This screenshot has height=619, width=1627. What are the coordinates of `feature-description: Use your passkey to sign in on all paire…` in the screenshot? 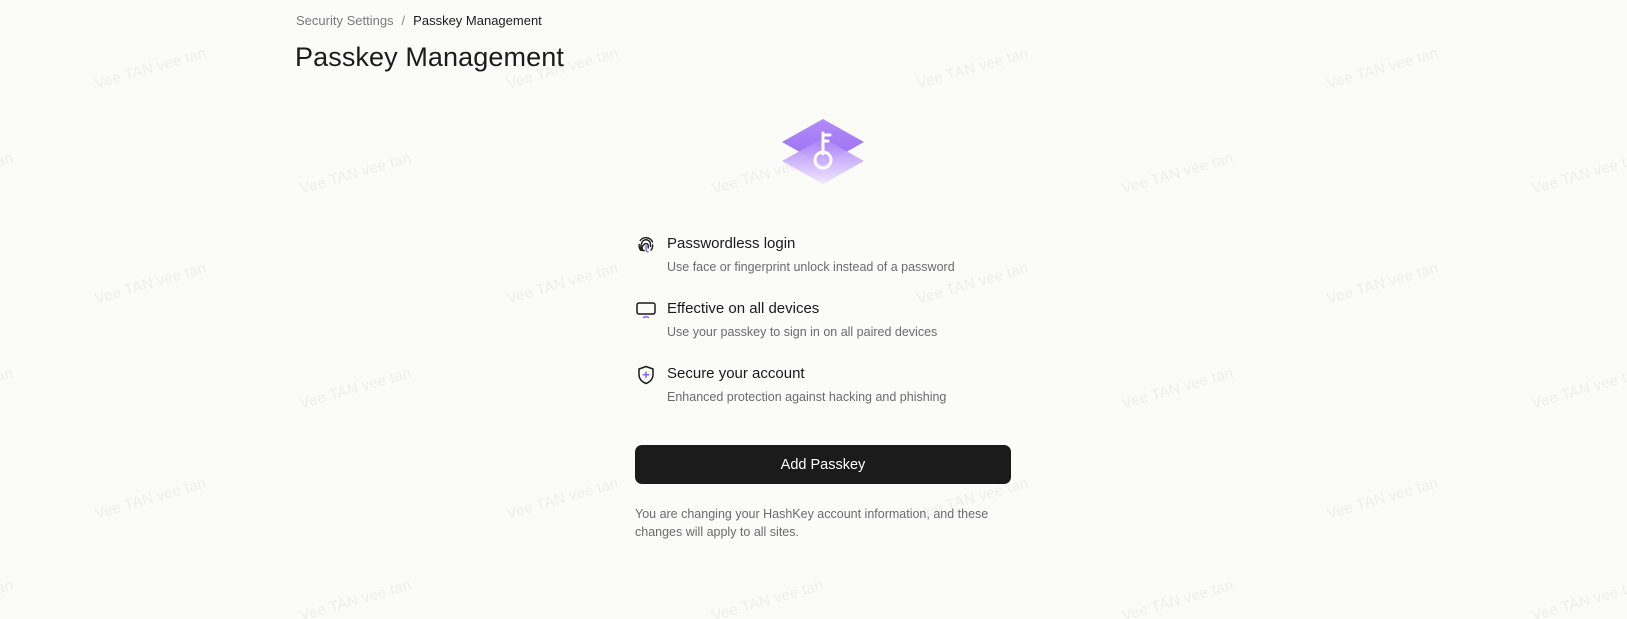 It's located at (802, 332).